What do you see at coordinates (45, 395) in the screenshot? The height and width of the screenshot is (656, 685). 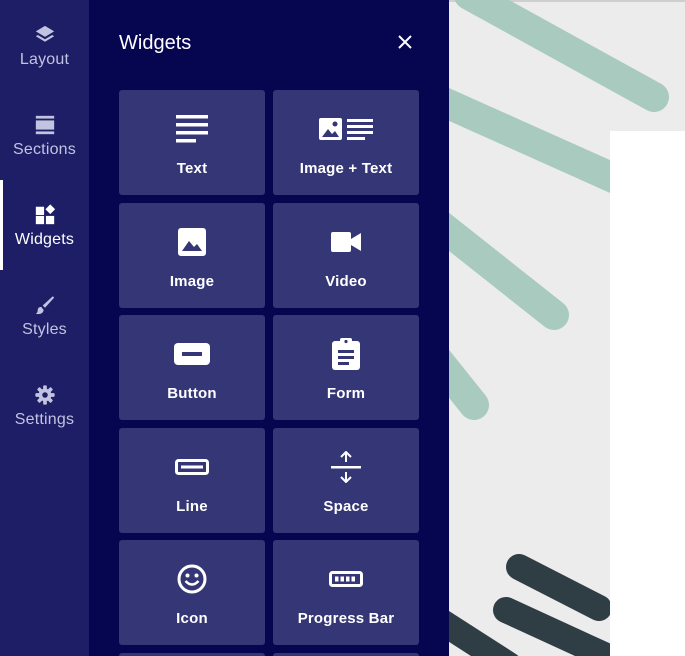 I see `gear-icon` at bounding box center [45, 395].